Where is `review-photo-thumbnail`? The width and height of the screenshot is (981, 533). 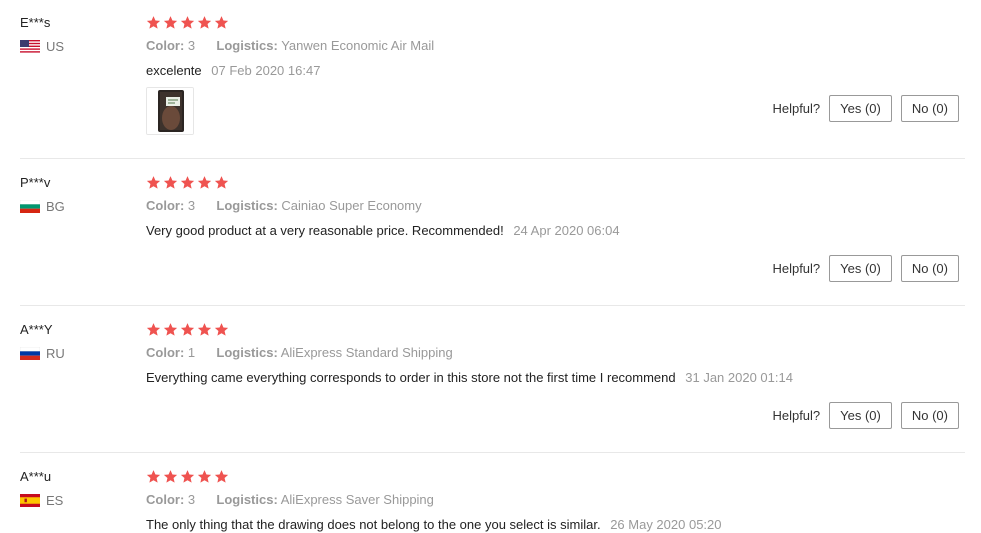
review-photo-thumbnail is located at coordinates (170, 111).